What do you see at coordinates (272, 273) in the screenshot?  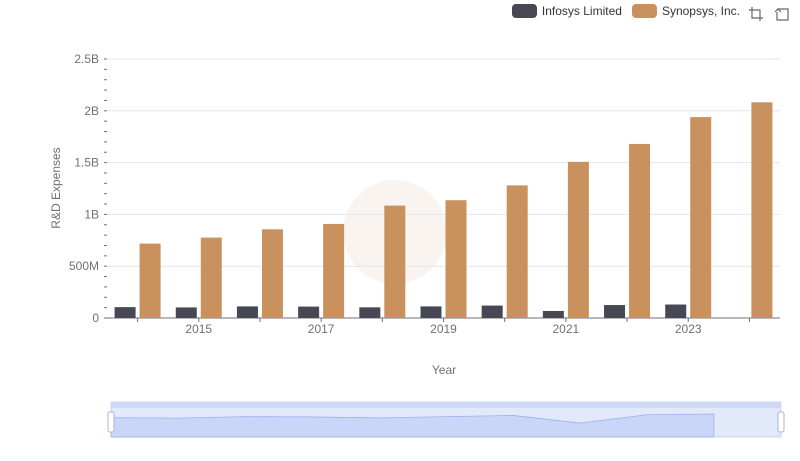 I see `bar-synopsys-2016` at bounding box center [272, 273].